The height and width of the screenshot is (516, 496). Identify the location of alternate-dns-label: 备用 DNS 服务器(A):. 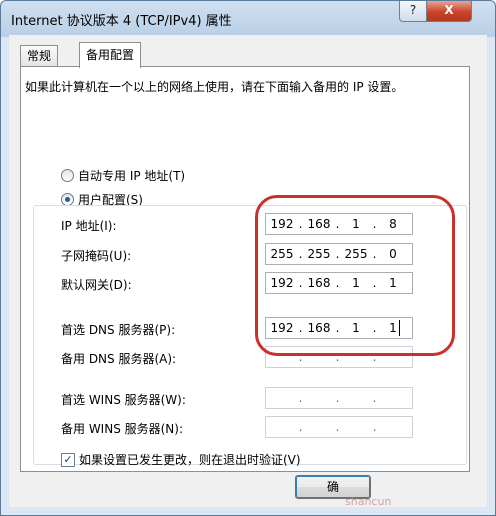
(119, 359).